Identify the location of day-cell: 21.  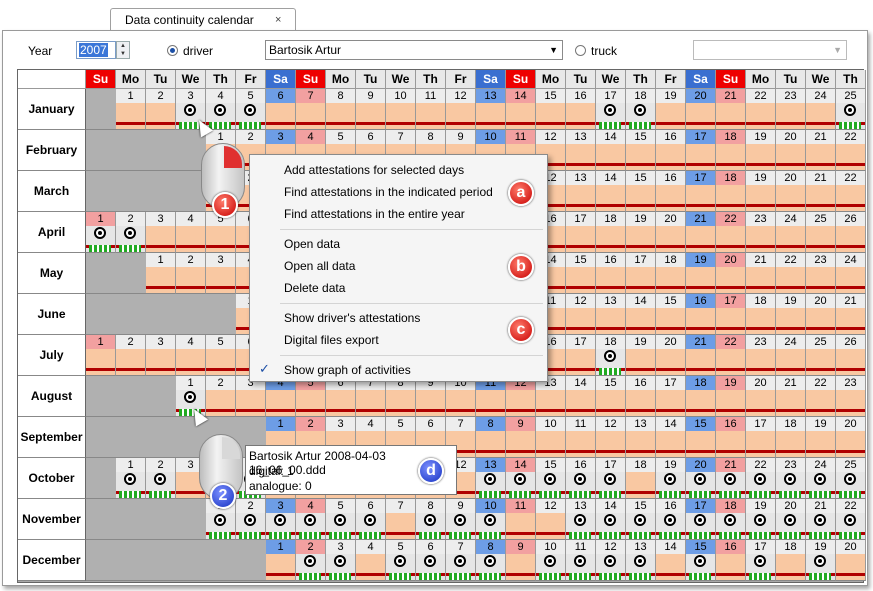
(731, 478).